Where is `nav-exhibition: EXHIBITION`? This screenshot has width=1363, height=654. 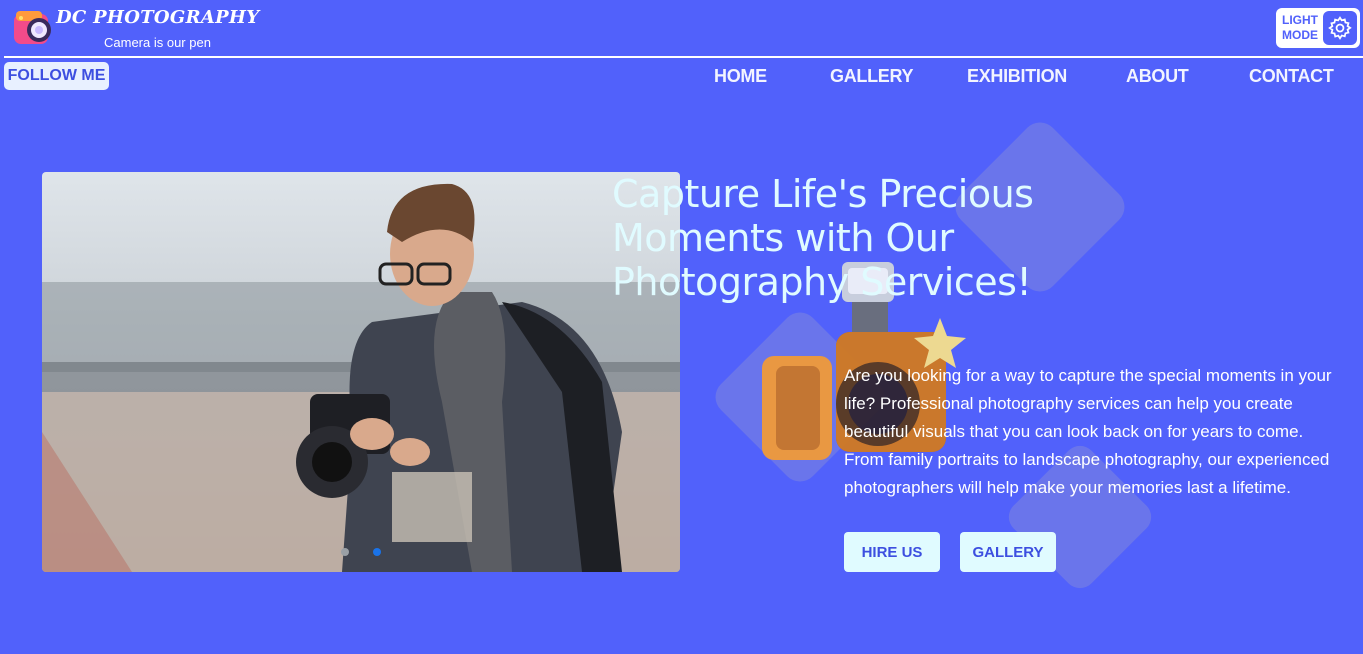 nav-exhibition: EXHIBITION is located at coordinates (1017, 76).